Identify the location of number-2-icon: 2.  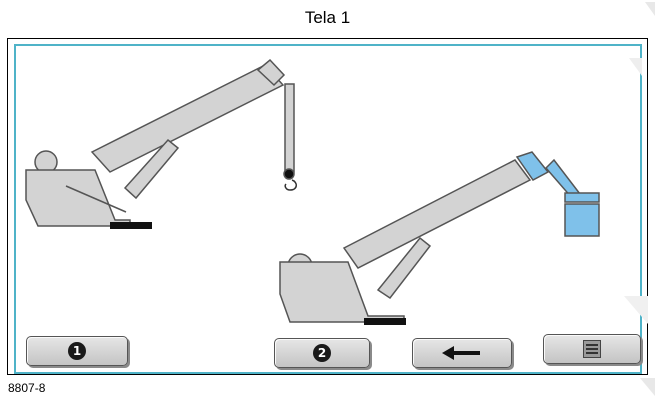
(322, 353).